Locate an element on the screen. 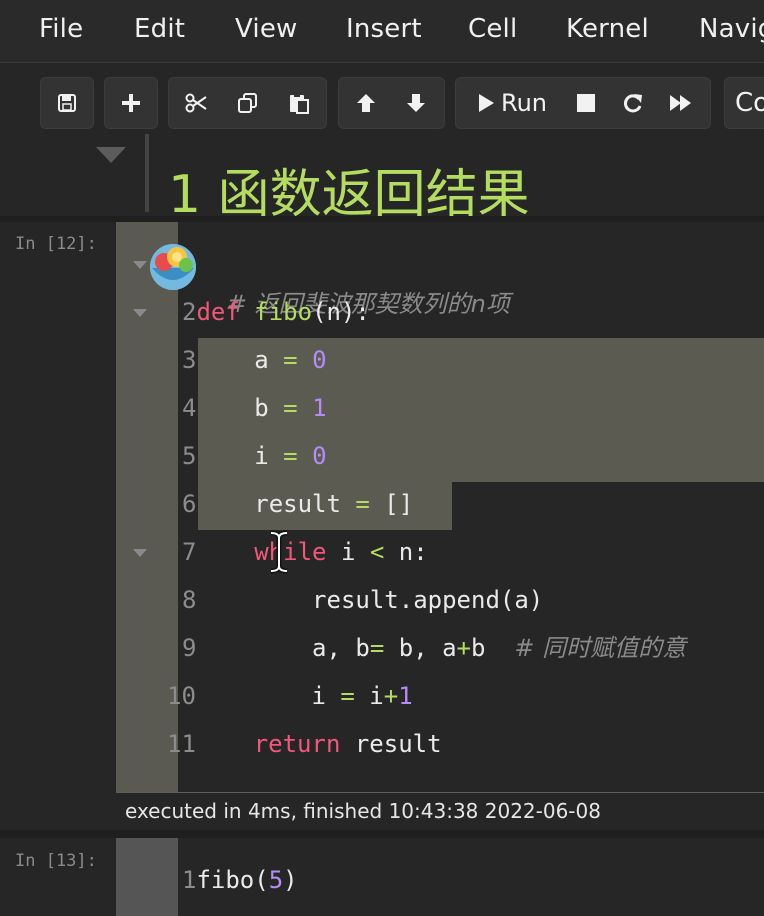  paste-icon is located at coordinates (299, 103).